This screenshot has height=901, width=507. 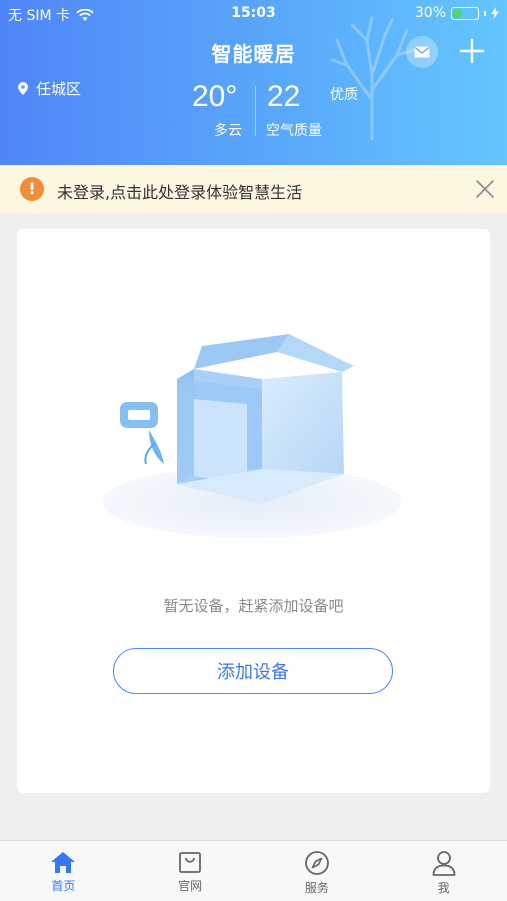 I want to click on location-pin-icon, so click(x=23, y=88).